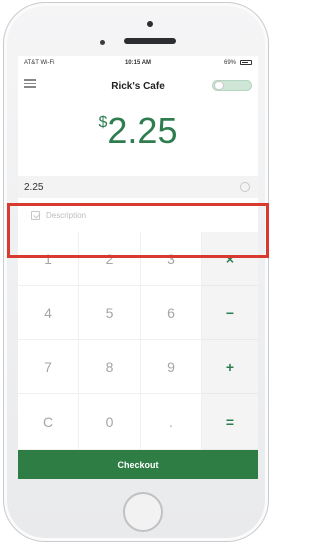 This screenshot has width=320, height=543. I want to click on add-key: +, so click(230, 367).